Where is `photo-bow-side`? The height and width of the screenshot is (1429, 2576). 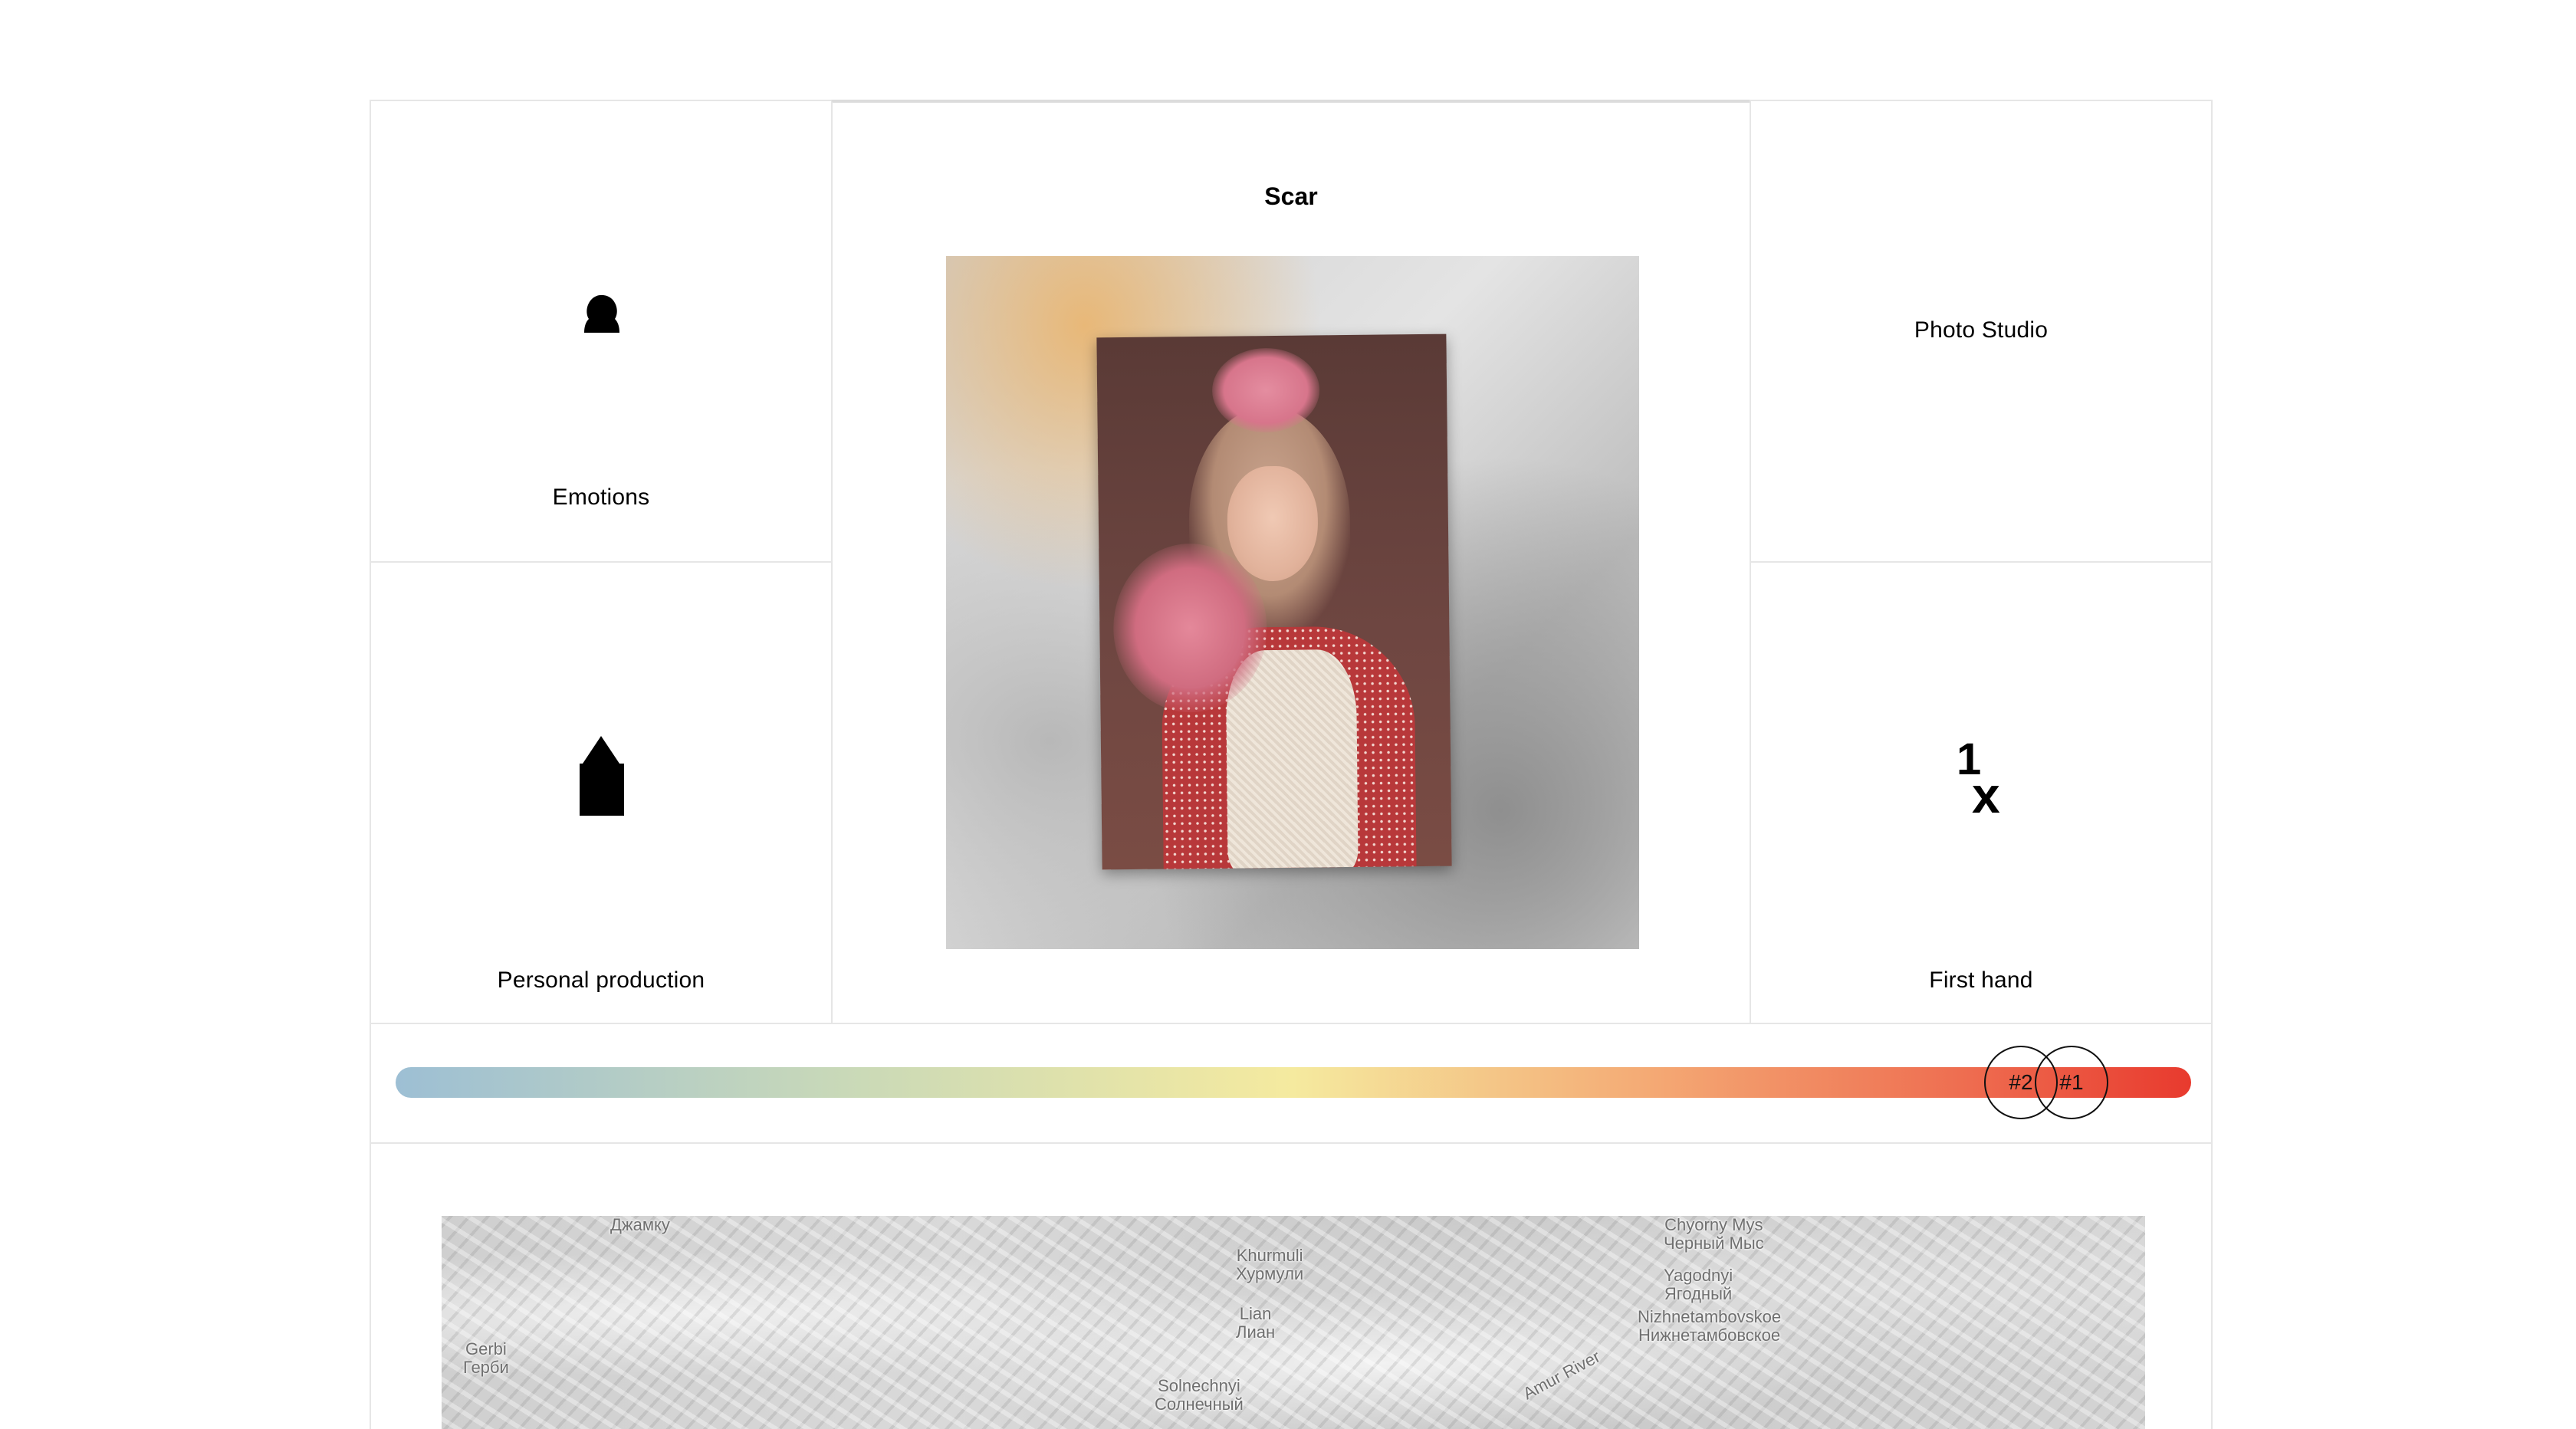
photo-bow-side is located at coordinates (1190, 628).